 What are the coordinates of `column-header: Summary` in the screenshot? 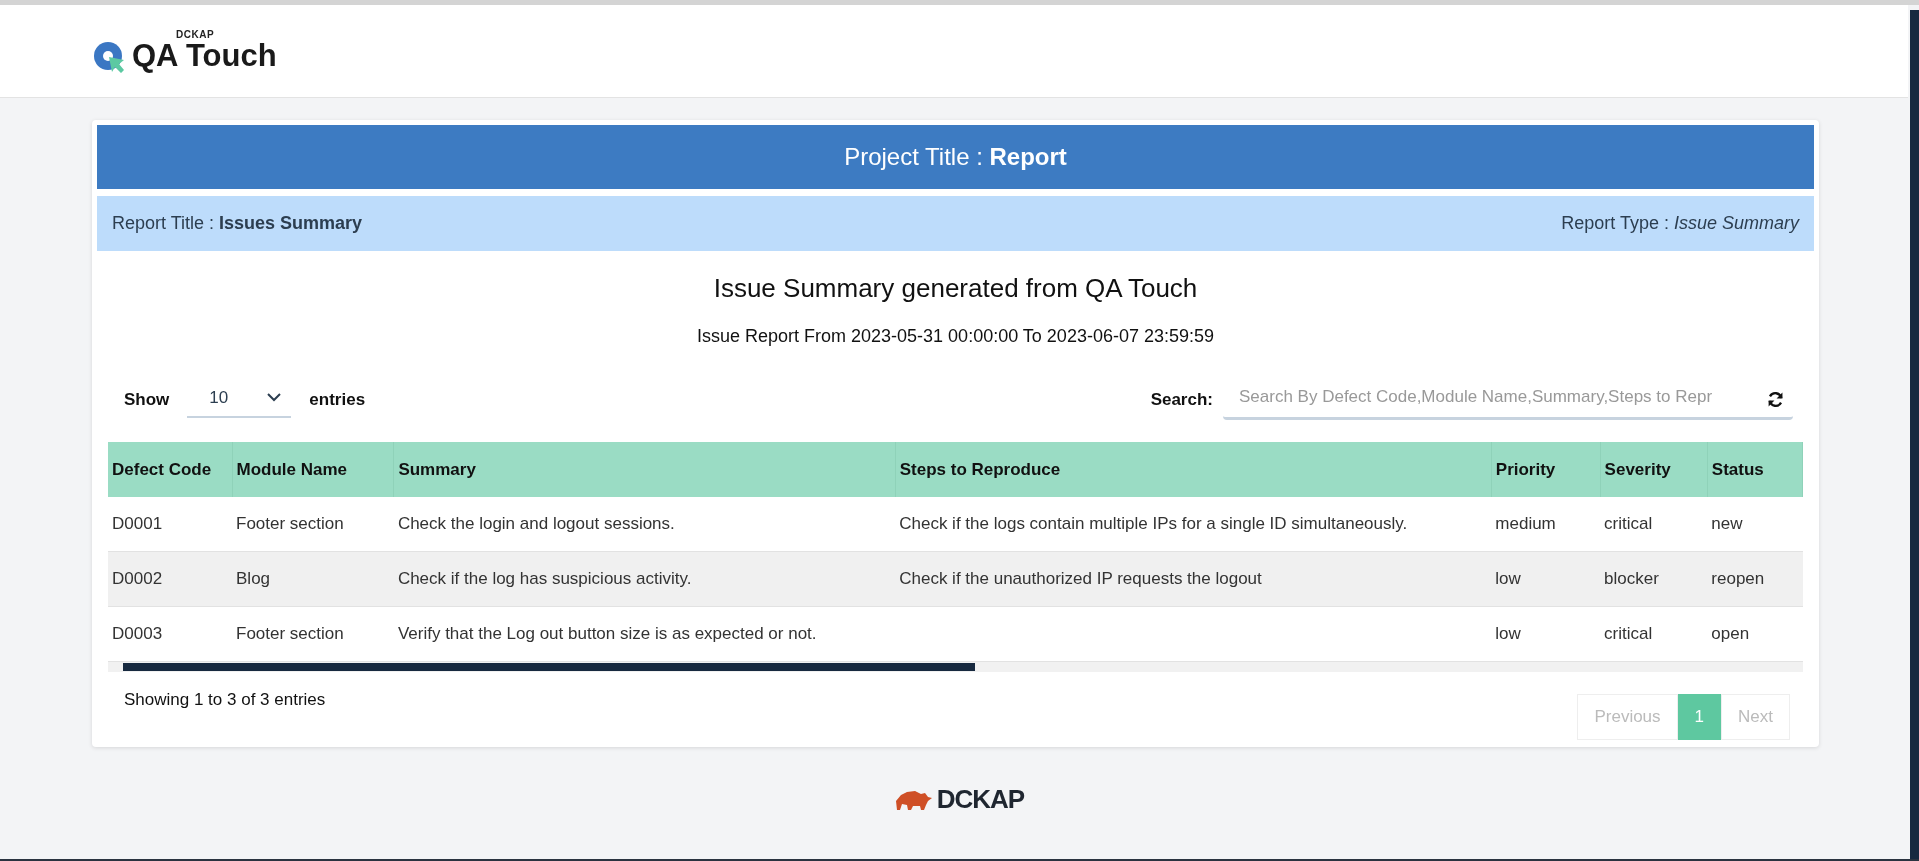 It's located at (644, 469).